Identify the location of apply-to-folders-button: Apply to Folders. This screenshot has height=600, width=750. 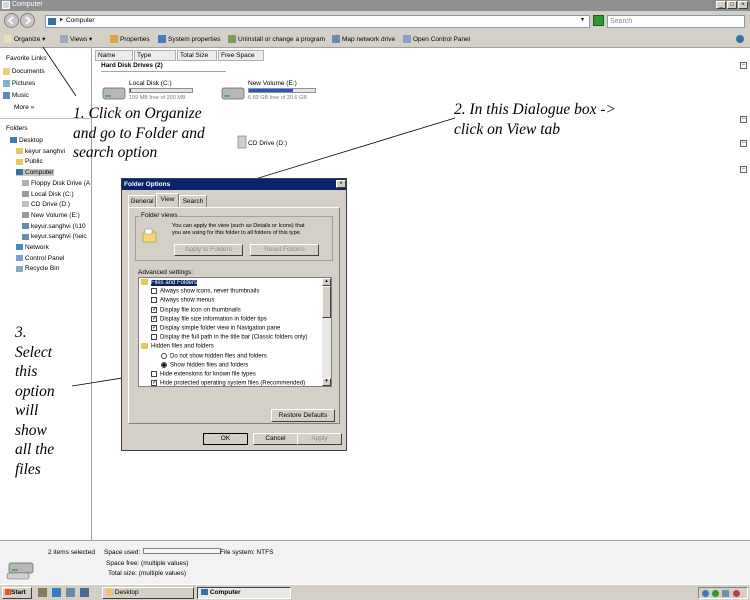
(208, 250).